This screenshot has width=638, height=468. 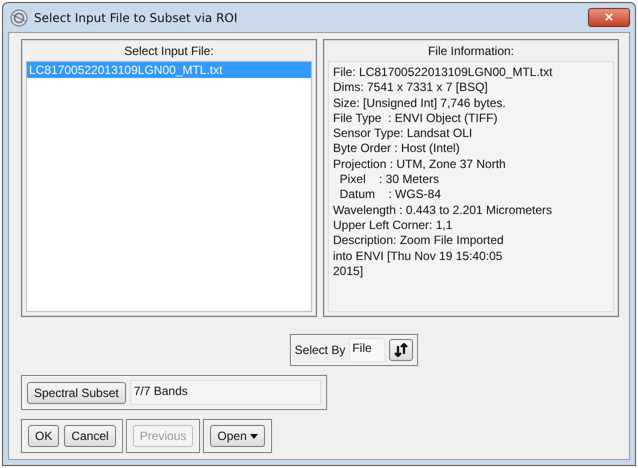 What do you see at coordinates (420, 164) in the screenshot?
I see `info-line: Projection : UTM, Zone 37 North` at bounding box center [420, 164].